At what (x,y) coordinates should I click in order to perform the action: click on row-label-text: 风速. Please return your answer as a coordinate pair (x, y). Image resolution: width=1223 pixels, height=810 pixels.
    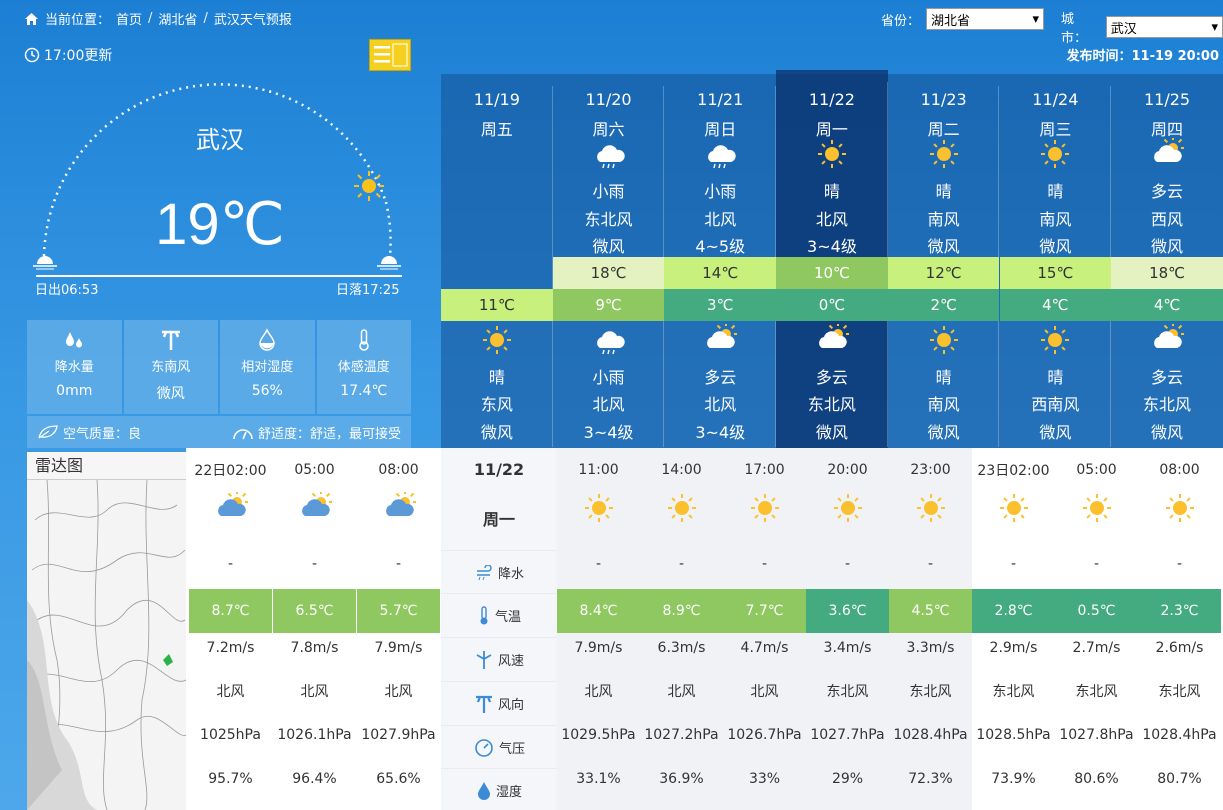
    Looking at the image, I should click on (510, 661).